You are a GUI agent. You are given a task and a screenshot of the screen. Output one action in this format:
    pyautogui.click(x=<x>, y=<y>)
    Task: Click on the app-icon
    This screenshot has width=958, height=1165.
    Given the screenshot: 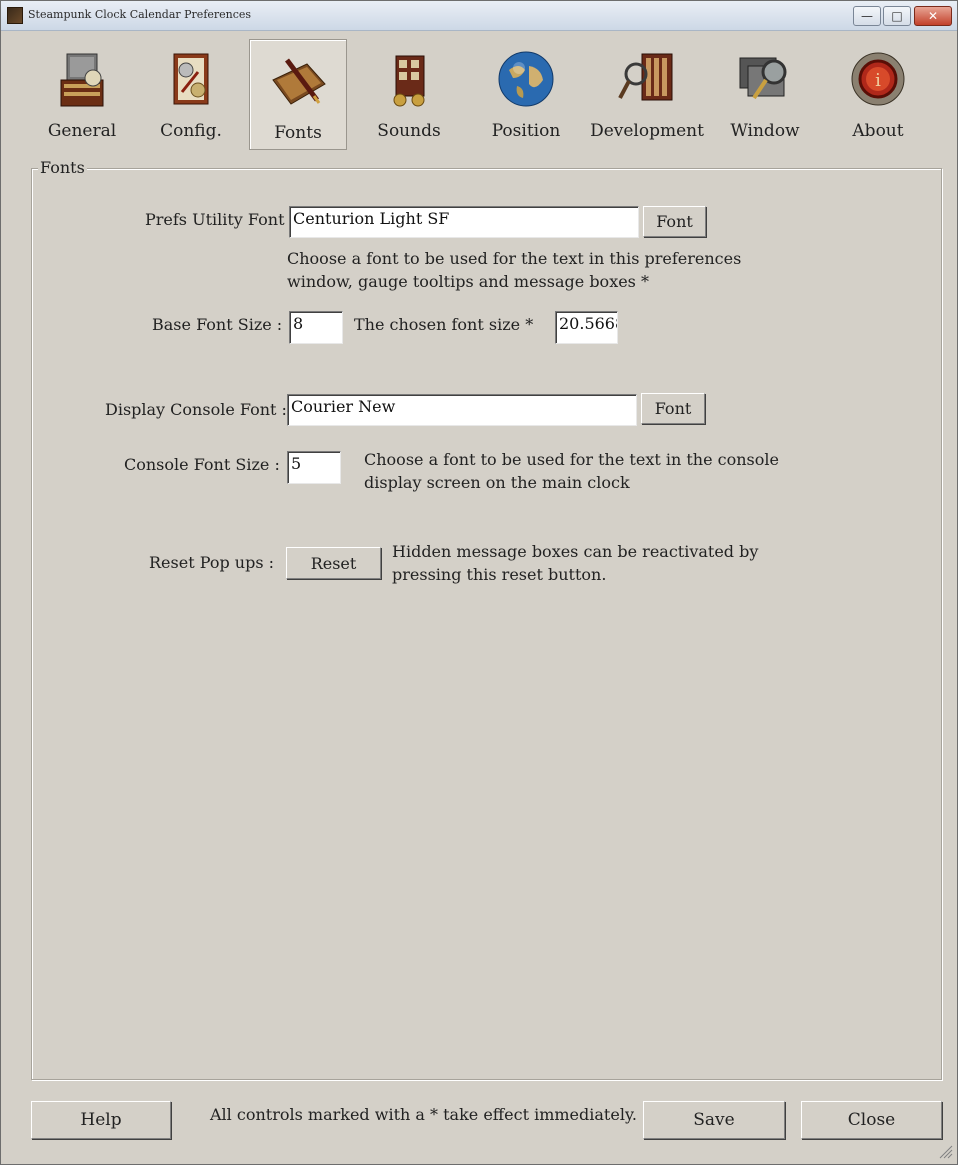 What is the action you would take?
    pyautogui.click(x=15, y=15)
    